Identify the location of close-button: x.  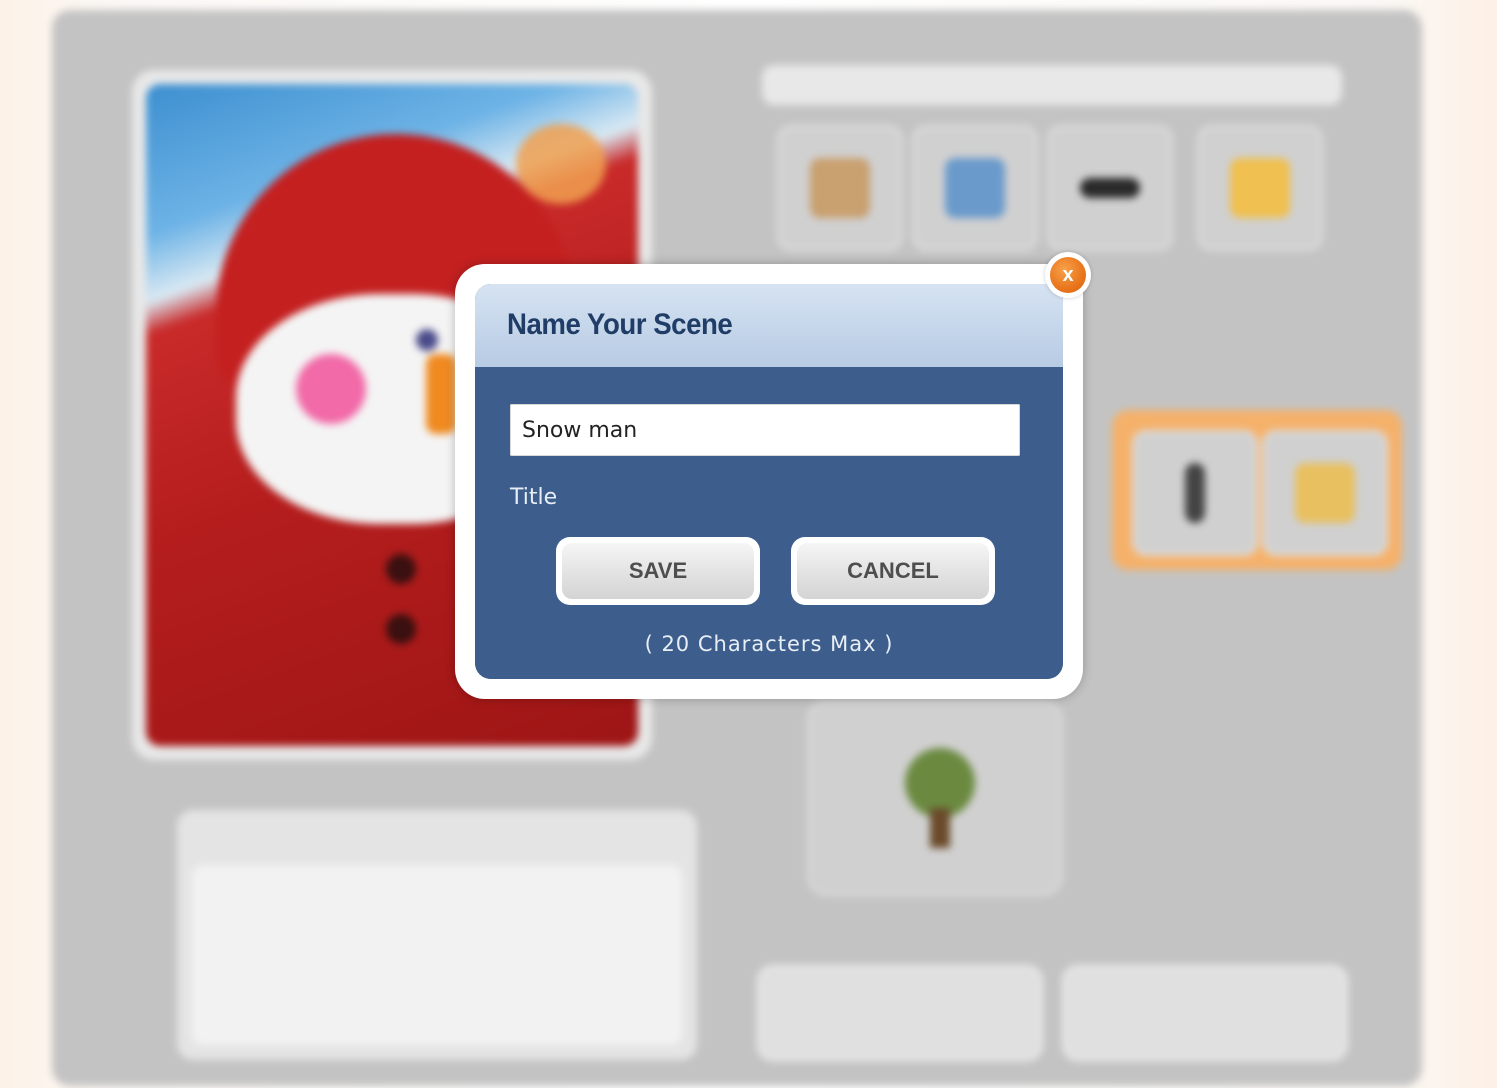
(1068, 275).